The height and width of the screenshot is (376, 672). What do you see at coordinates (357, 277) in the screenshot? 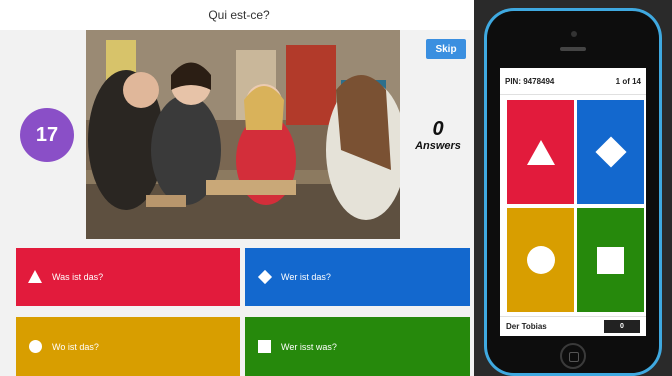
I see `answer-option-blue: Wer ist das?` at bounding box center [357, 277].